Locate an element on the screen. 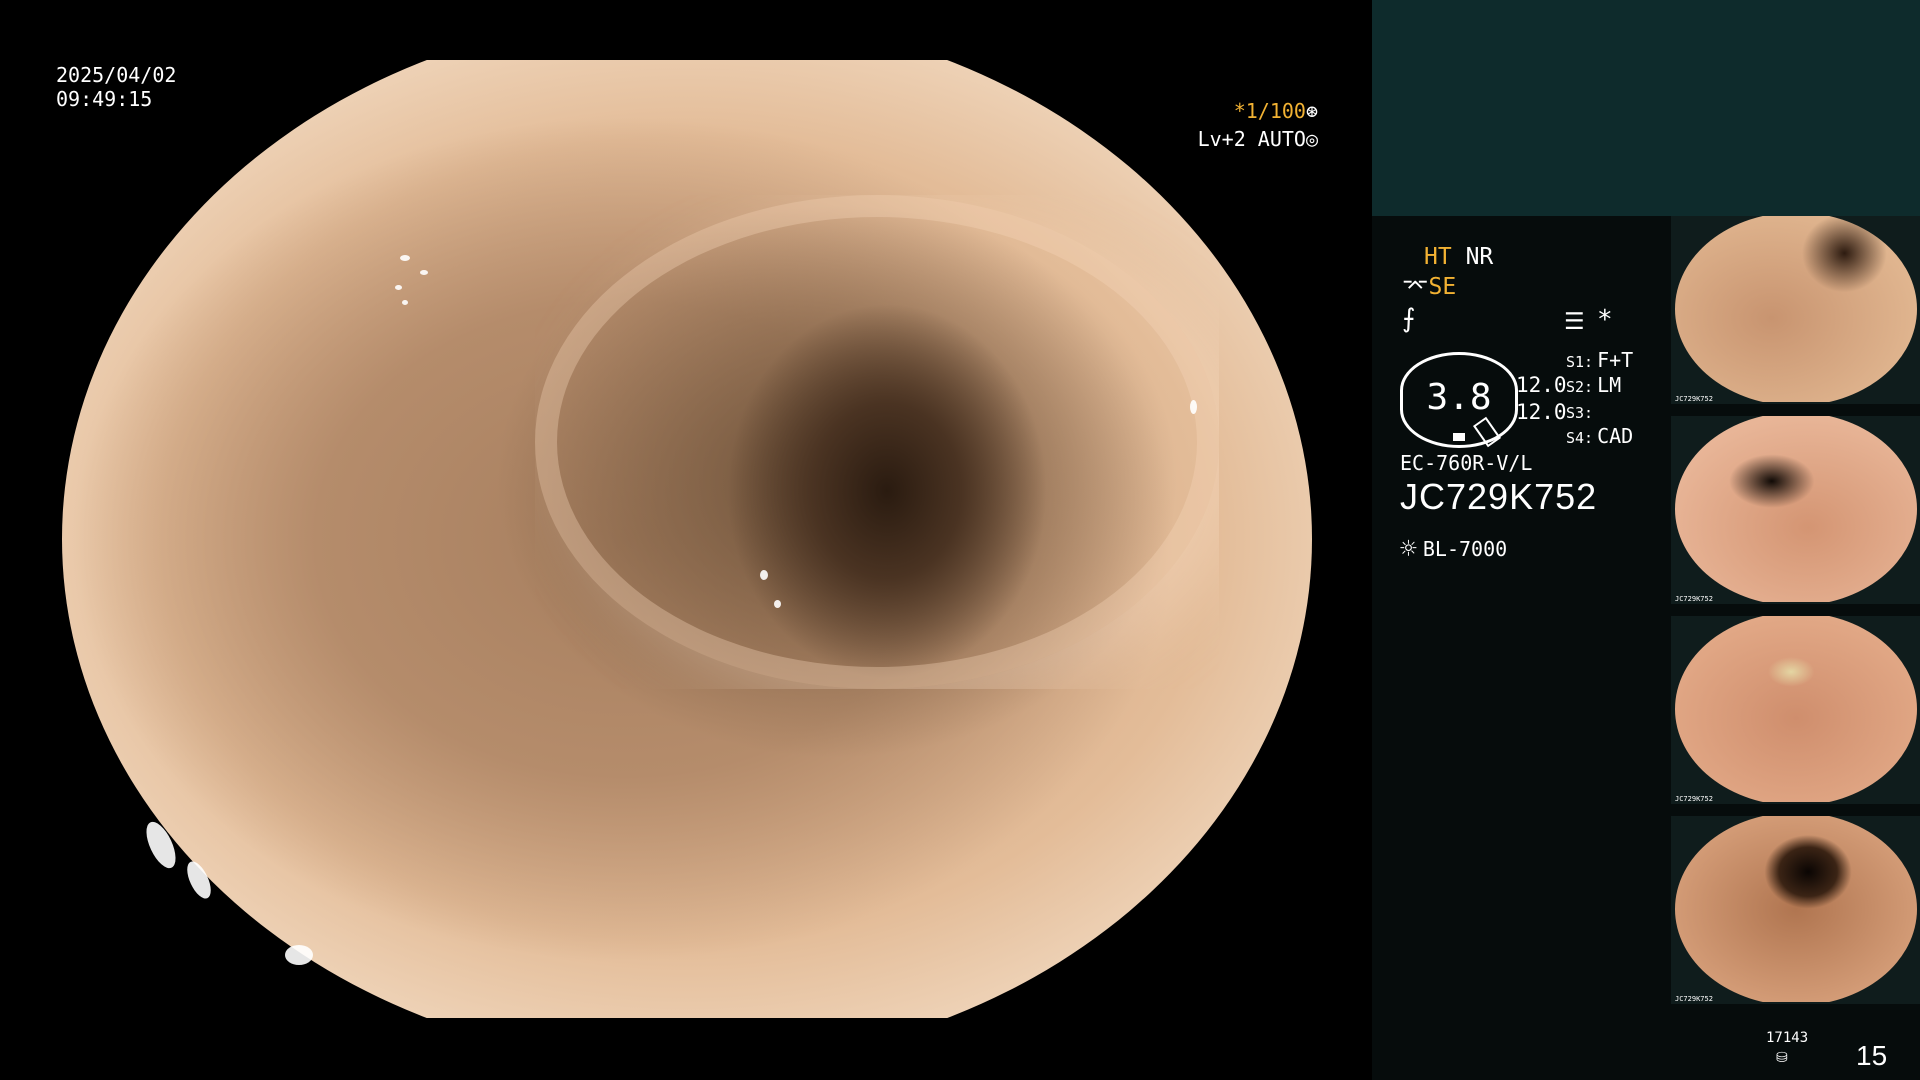 The height and width of the screenshot is (1080, 1920). value-2: 12.0 is located at coordinates (1541, 412).